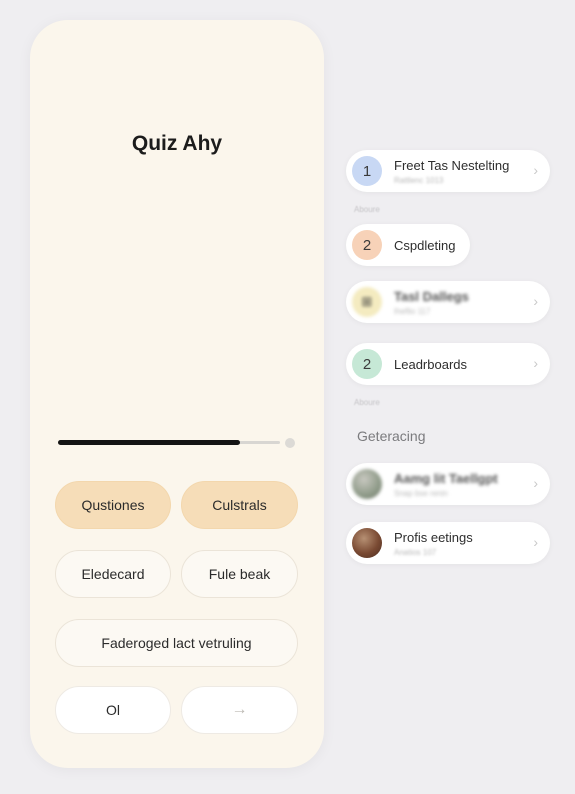 This screenshot has width=575, height=794. Describe the element at coordinates (431, 296) in the screenshot. I see `menu-item-label: Tasl Dallegs` at that location.